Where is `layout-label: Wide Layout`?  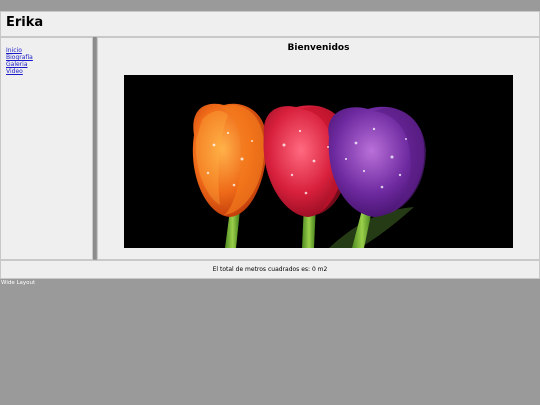 layout-label: Wide Layout is located at coordinates (18, 283).